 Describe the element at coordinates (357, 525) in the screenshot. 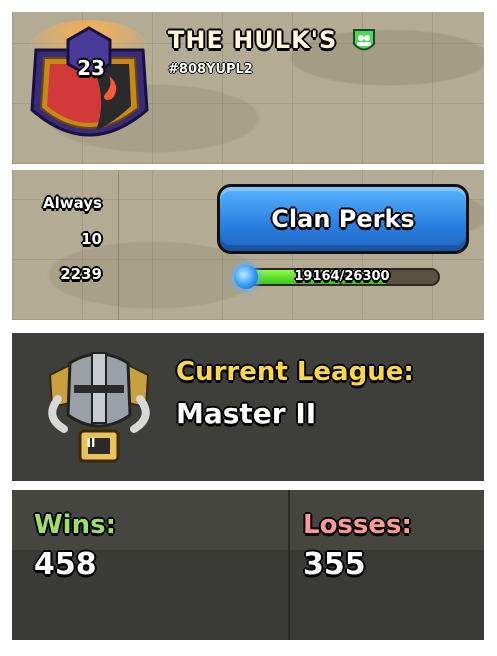

I see `losses-label: Losses:` at that location.